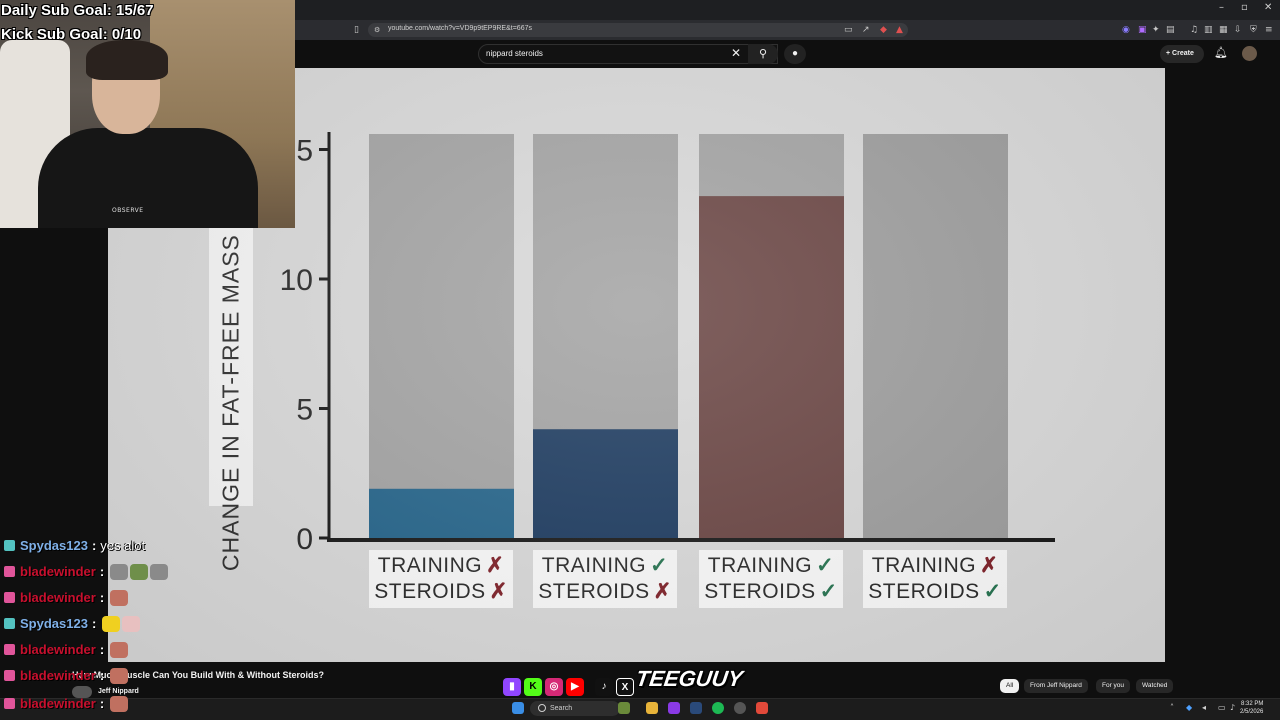 This screenshot has width=1280, height=720. What do you see at coordinates (1251, 708) in the screenshot?
I see `taskbar-clock: 8:32 PM 2/5/2026` at bounding box center [1251, 708].